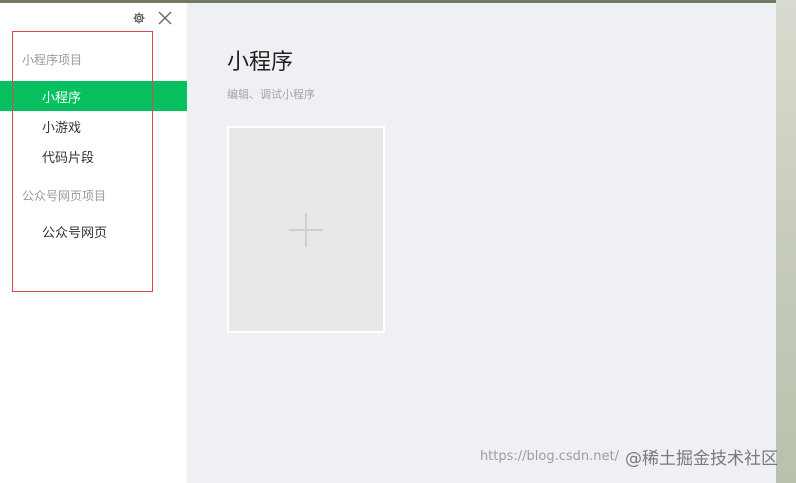  I want to click on close-icon, so click(165, 18).